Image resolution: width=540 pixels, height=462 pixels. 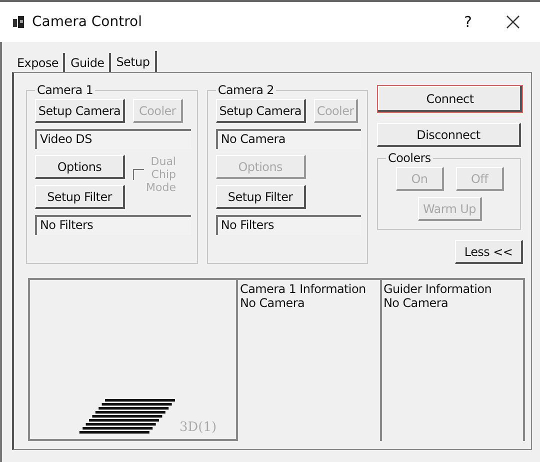 What do you see at coordinates (489, 252) in the screenshot?
I see `less-button: Less <<` at bounding box center [489, 252].